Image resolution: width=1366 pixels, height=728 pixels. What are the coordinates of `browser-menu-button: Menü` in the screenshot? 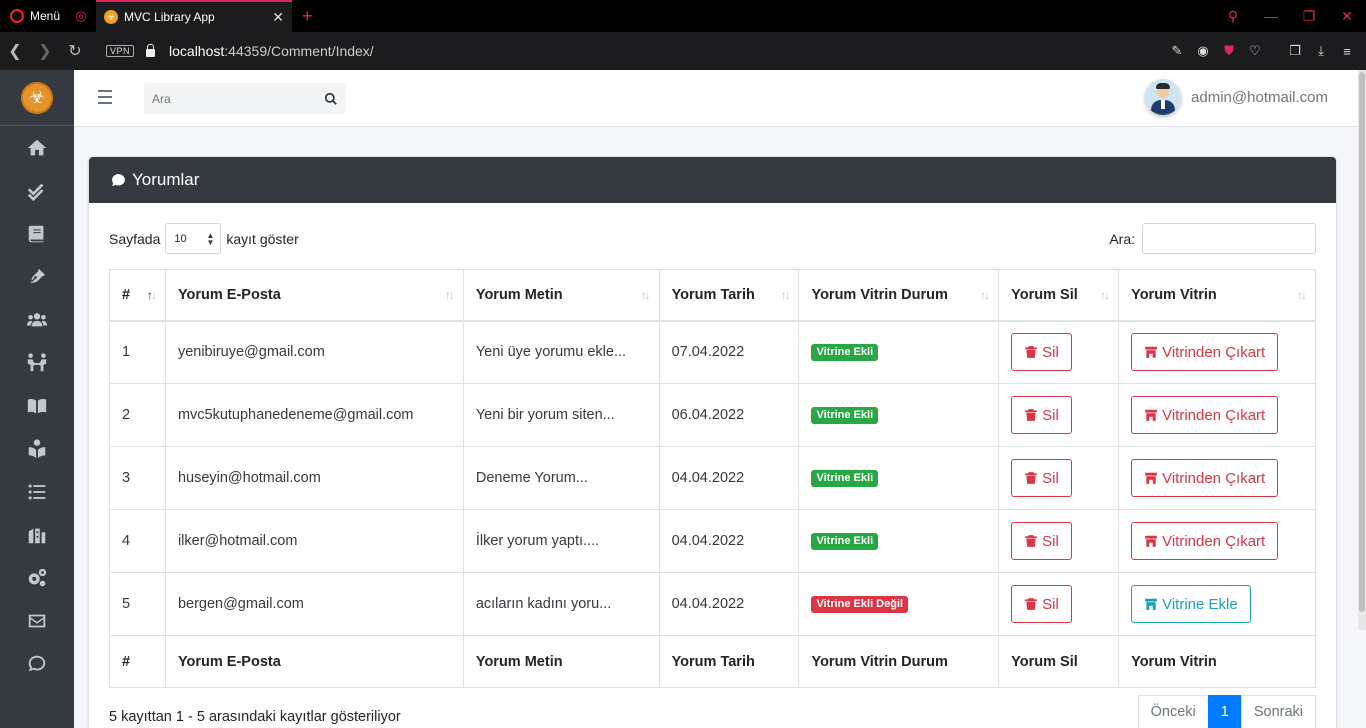 It's located at (35, 16).